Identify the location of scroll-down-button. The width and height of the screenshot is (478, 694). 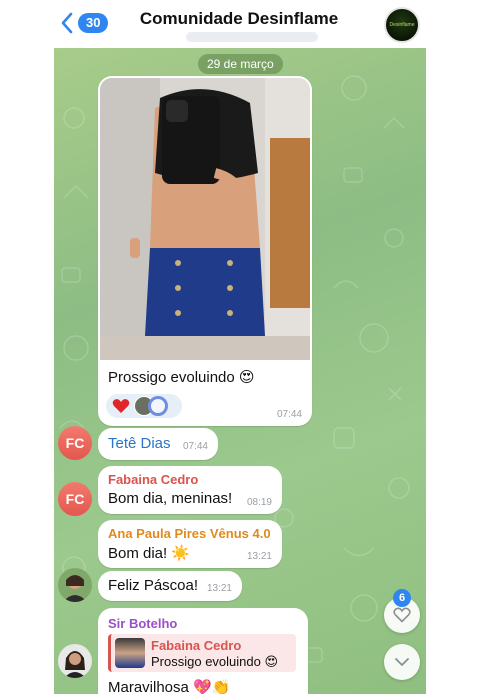
(402, 662).